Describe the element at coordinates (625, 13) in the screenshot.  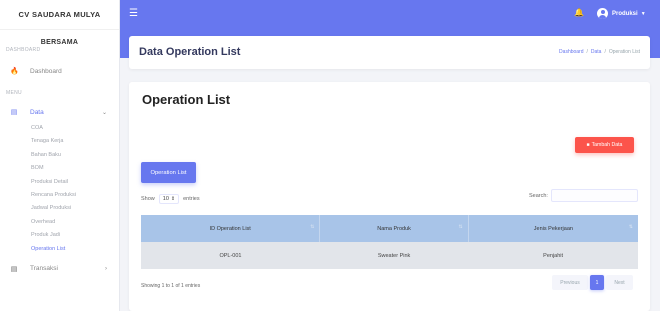
I see `user-name: Produksi` at that location.